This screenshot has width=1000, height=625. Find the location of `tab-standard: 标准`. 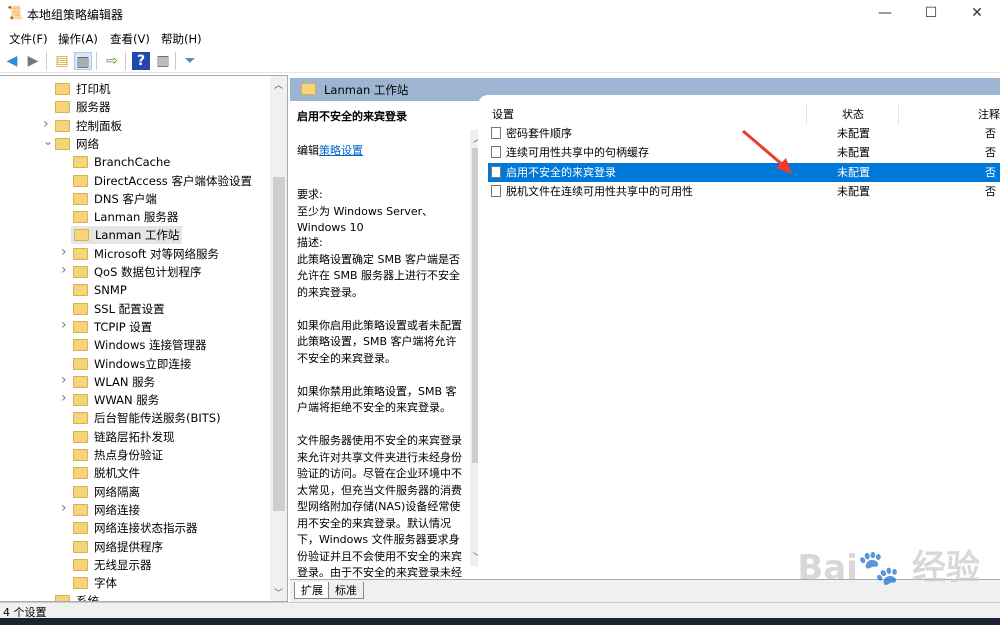

tab-standard: 标准 is located at coordinates (346, 590).